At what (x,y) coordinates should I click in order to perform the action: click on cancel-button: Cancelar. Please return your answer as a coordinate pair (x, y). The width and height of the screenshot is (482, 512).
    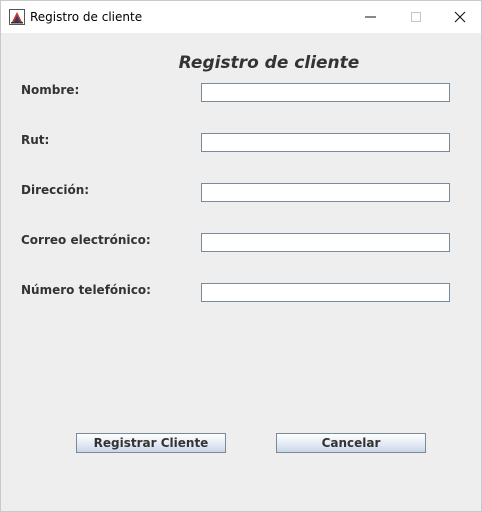
    Looking at the image, I should click on (351, 443).